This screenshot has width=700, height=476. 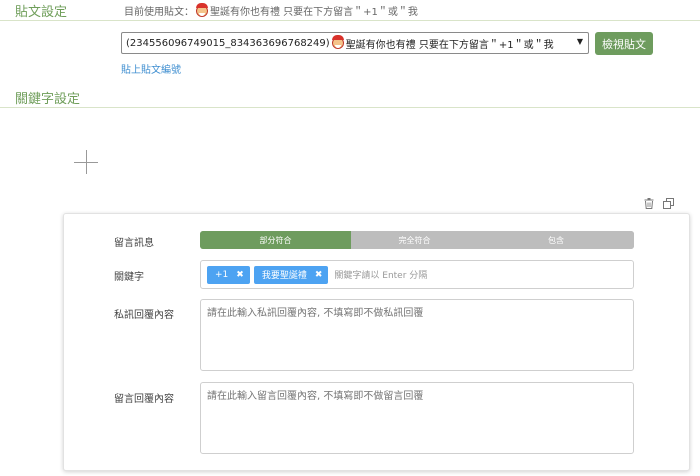 I want to click on current-post-label: 目前使用貼文：, so click(x=159, y=12).